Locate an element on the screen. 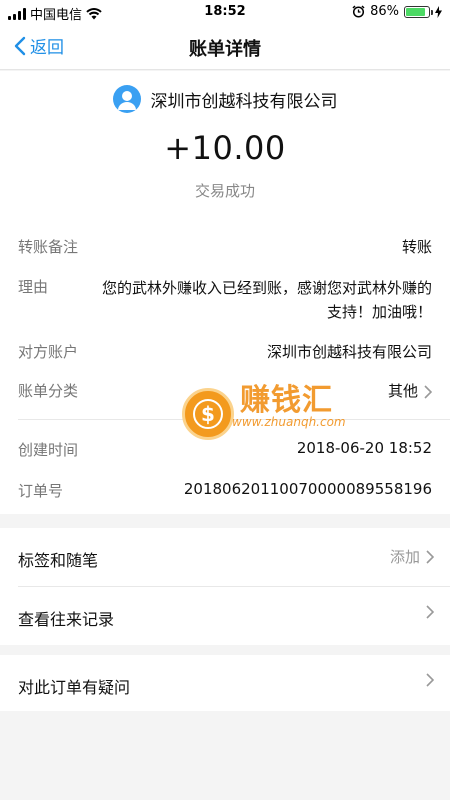 This screenshot has height=800, width=450. account-value: 深圳市创越科技有限公司 is located at coordinates (349, 352).